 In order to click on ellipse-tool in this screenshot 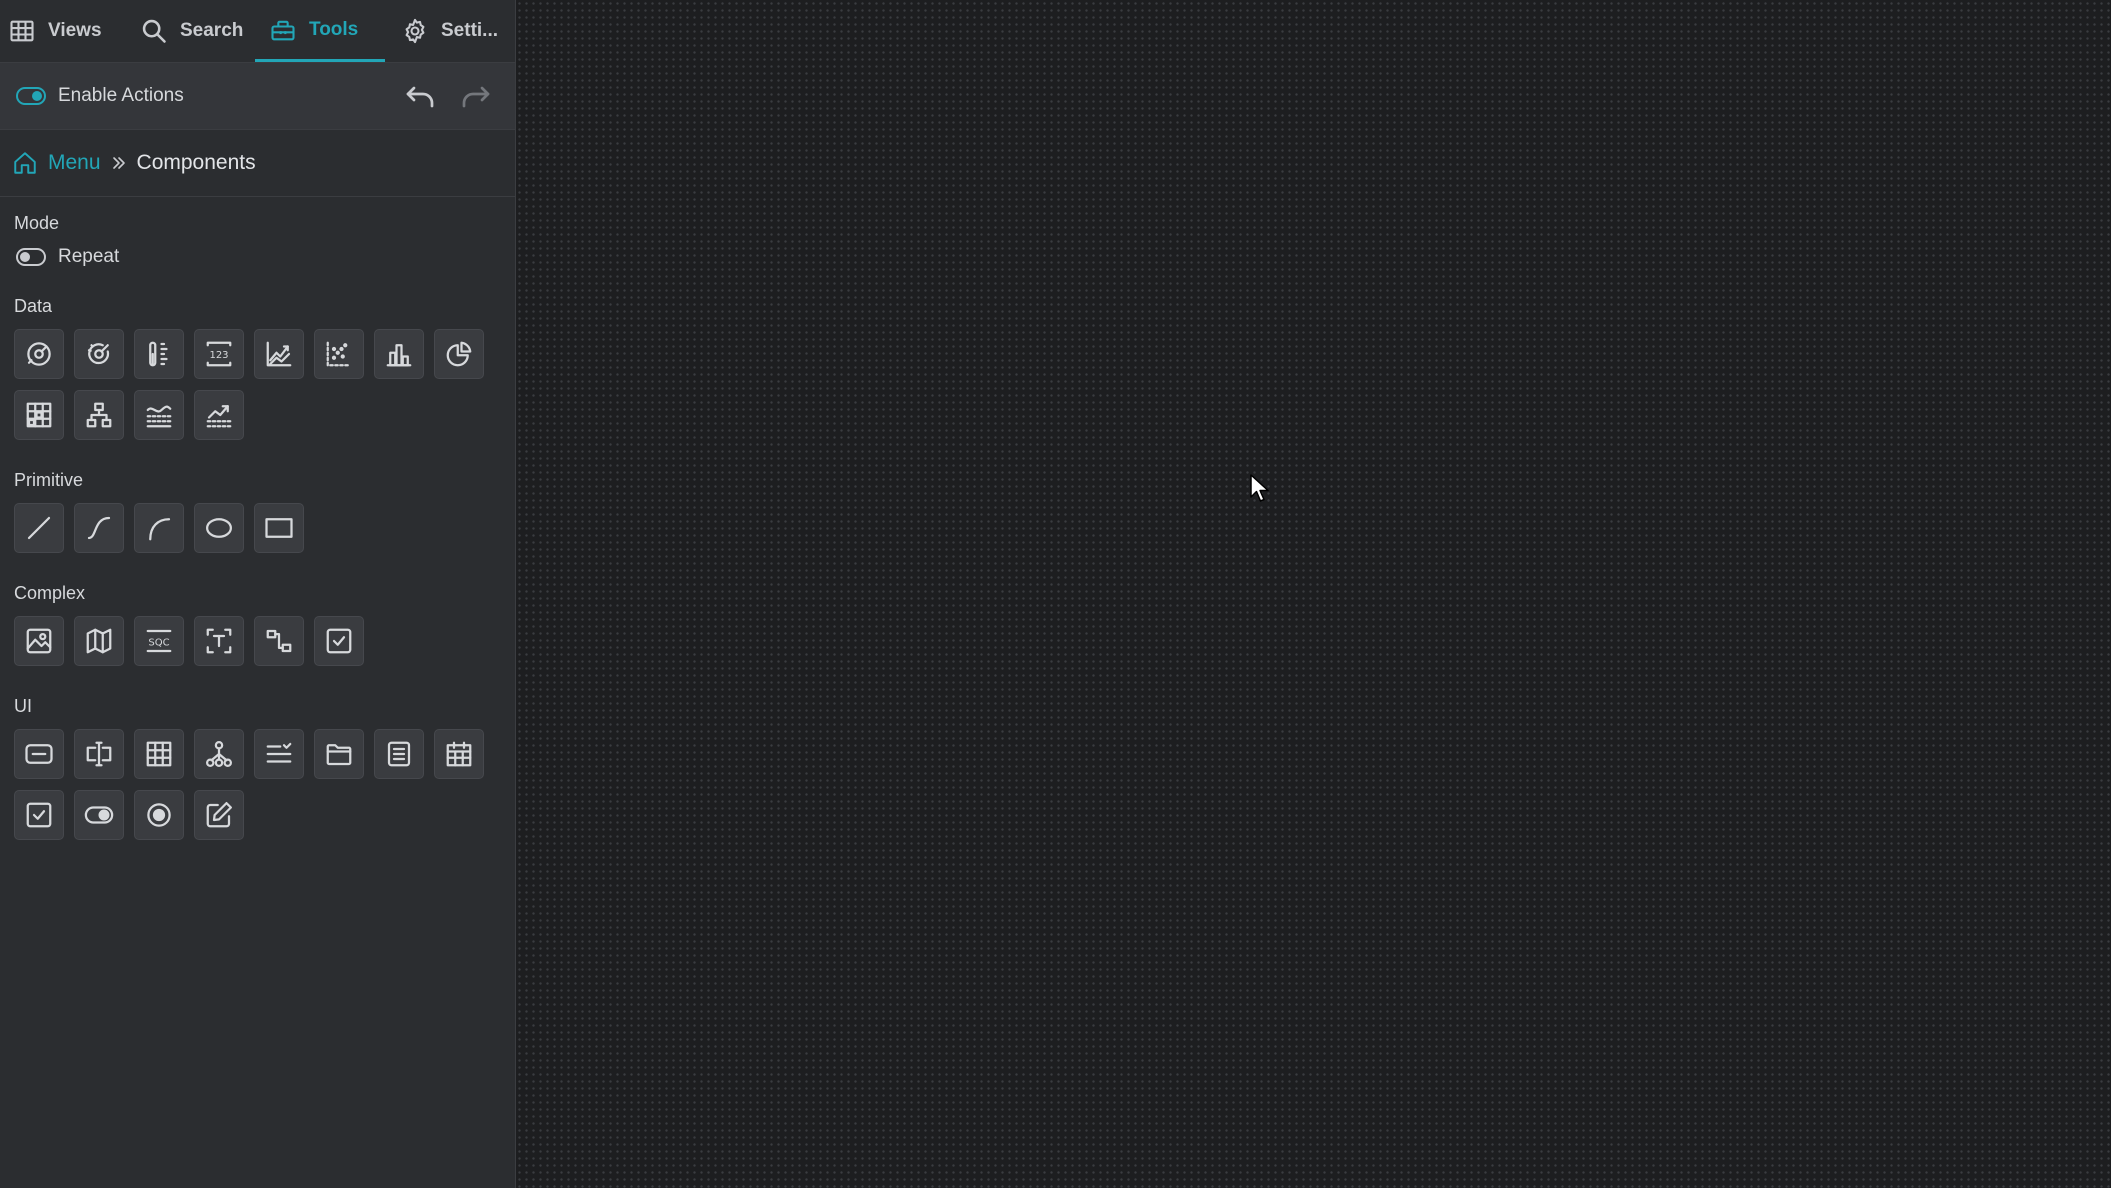, I will do `click(219, 528)`.